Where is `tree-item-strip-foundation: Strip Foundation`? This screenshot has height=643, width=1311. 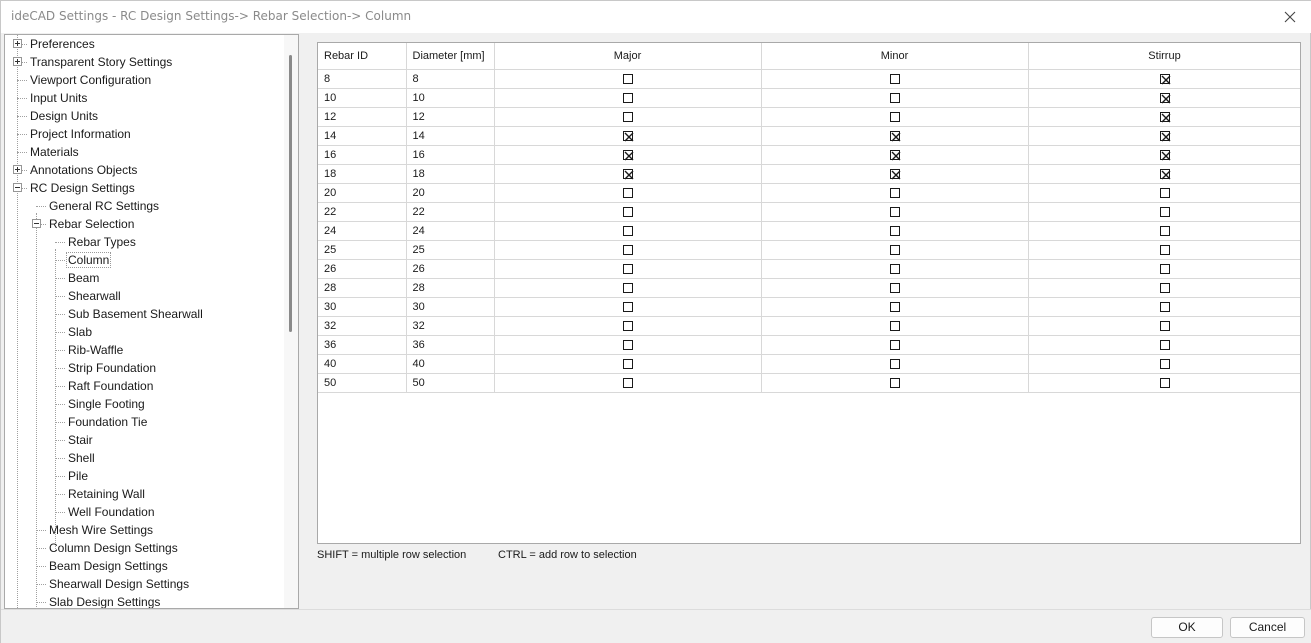
tree-item-strip-foundation: Strip Foundation is located at coordinates (112, 368).